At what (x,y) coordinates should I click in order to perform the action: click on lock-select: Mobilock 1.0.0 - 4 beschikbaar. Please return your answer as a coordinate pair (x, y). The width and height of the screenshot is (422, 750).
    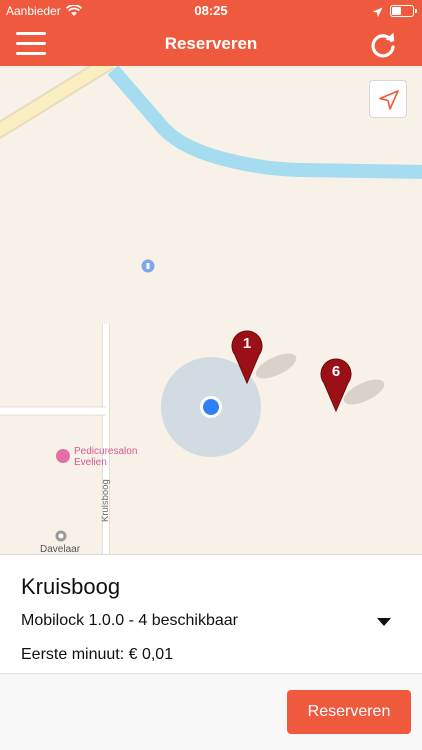
    Looking at the image, I should click on (129, 621).